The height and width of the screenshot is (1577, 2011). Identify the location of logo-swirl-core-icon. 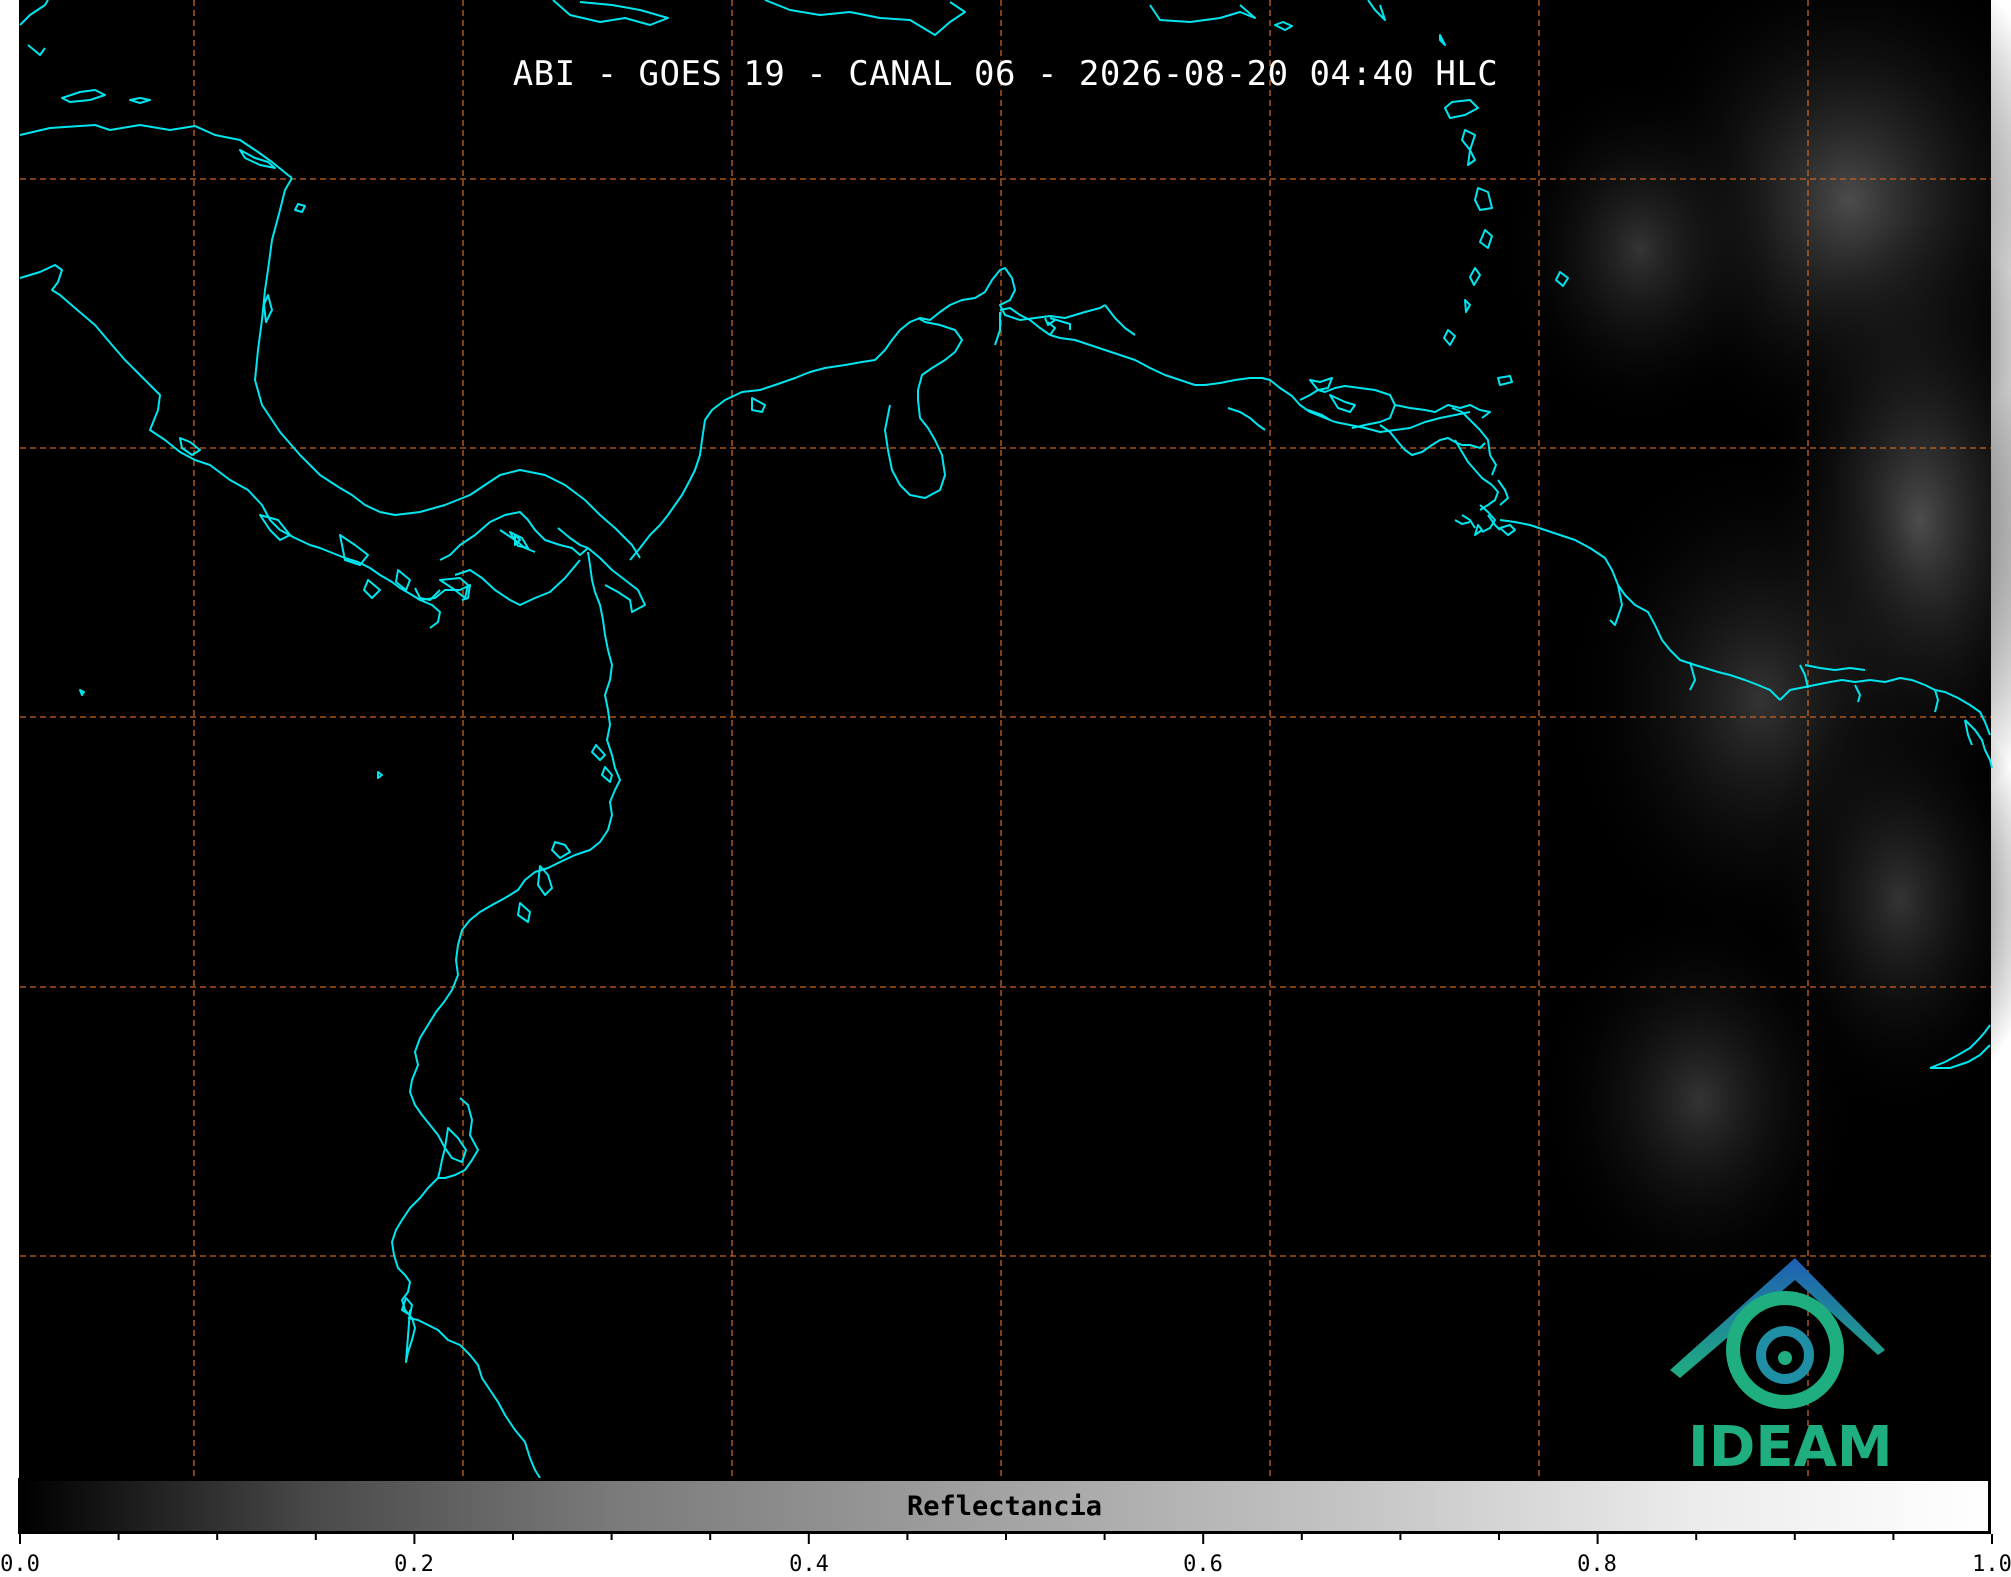
(1785, 1358).